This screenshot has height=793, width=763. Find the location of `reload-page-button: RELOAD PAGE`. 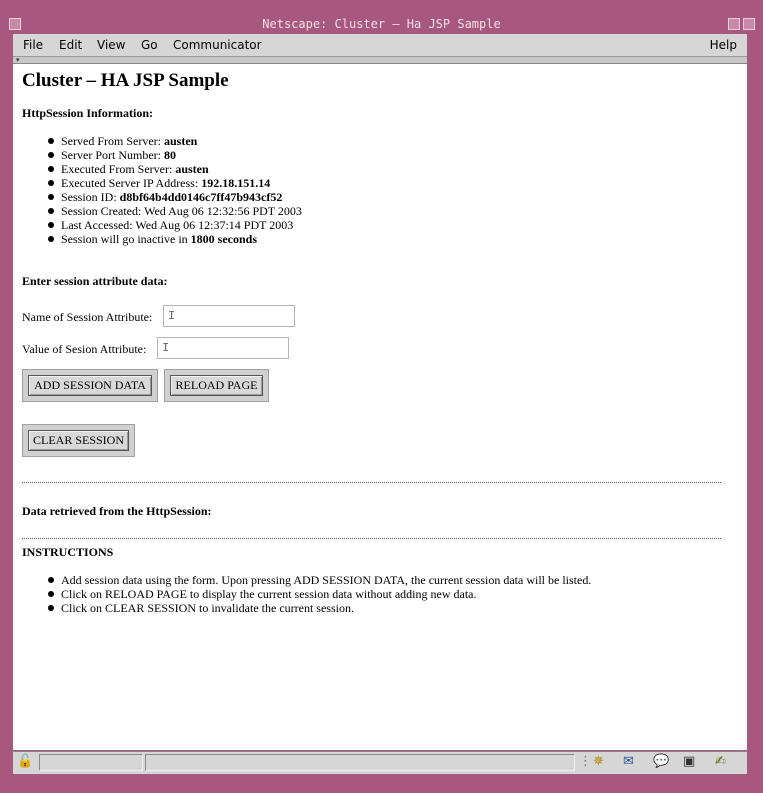

reload-page-button: RELOAD PAGE is located at coordinates (216, 385).